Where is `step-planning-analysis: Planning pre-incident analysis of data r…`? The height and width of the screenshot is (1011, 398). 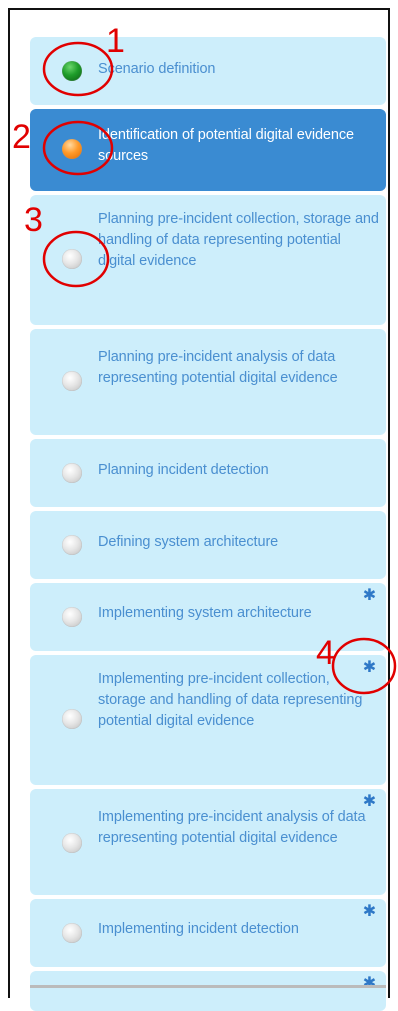 step-planning-analysis: Planning pre-incident analysis of data r… is located at coordinates (208, 382).